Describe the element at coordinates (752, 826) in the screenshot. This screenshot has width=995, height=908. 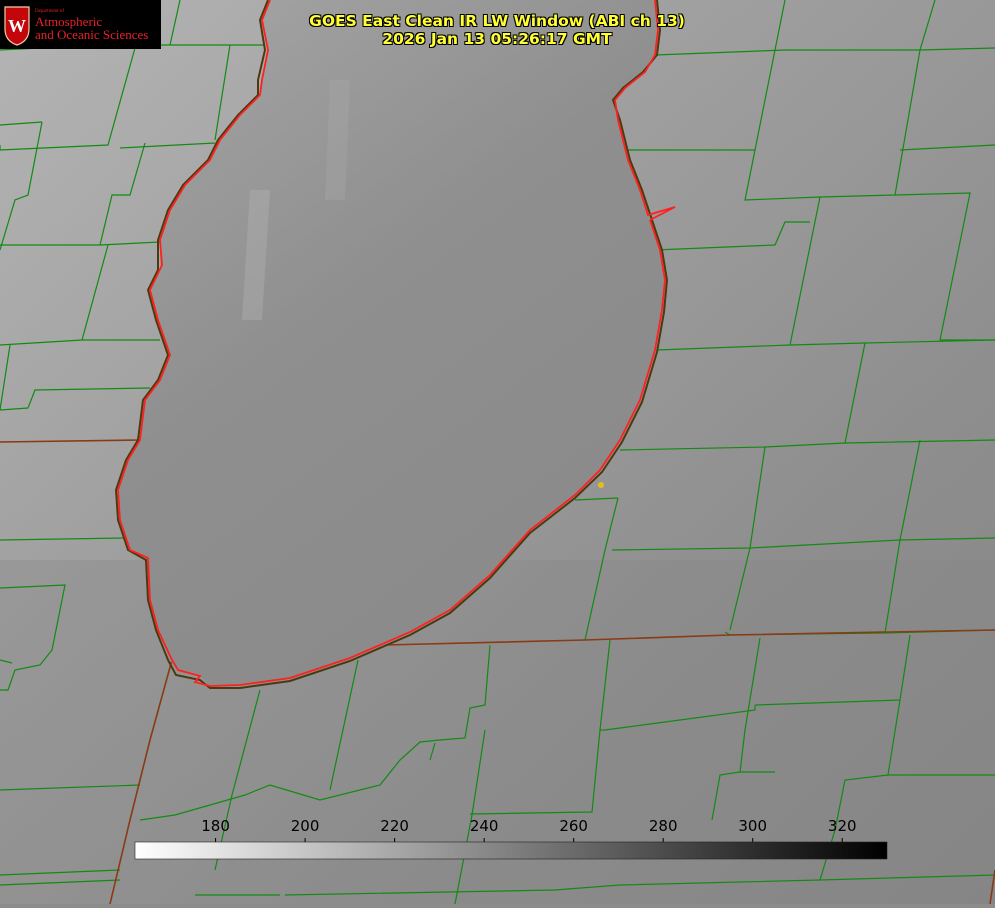
I see `colorbar-tick-label: 300` at that location.